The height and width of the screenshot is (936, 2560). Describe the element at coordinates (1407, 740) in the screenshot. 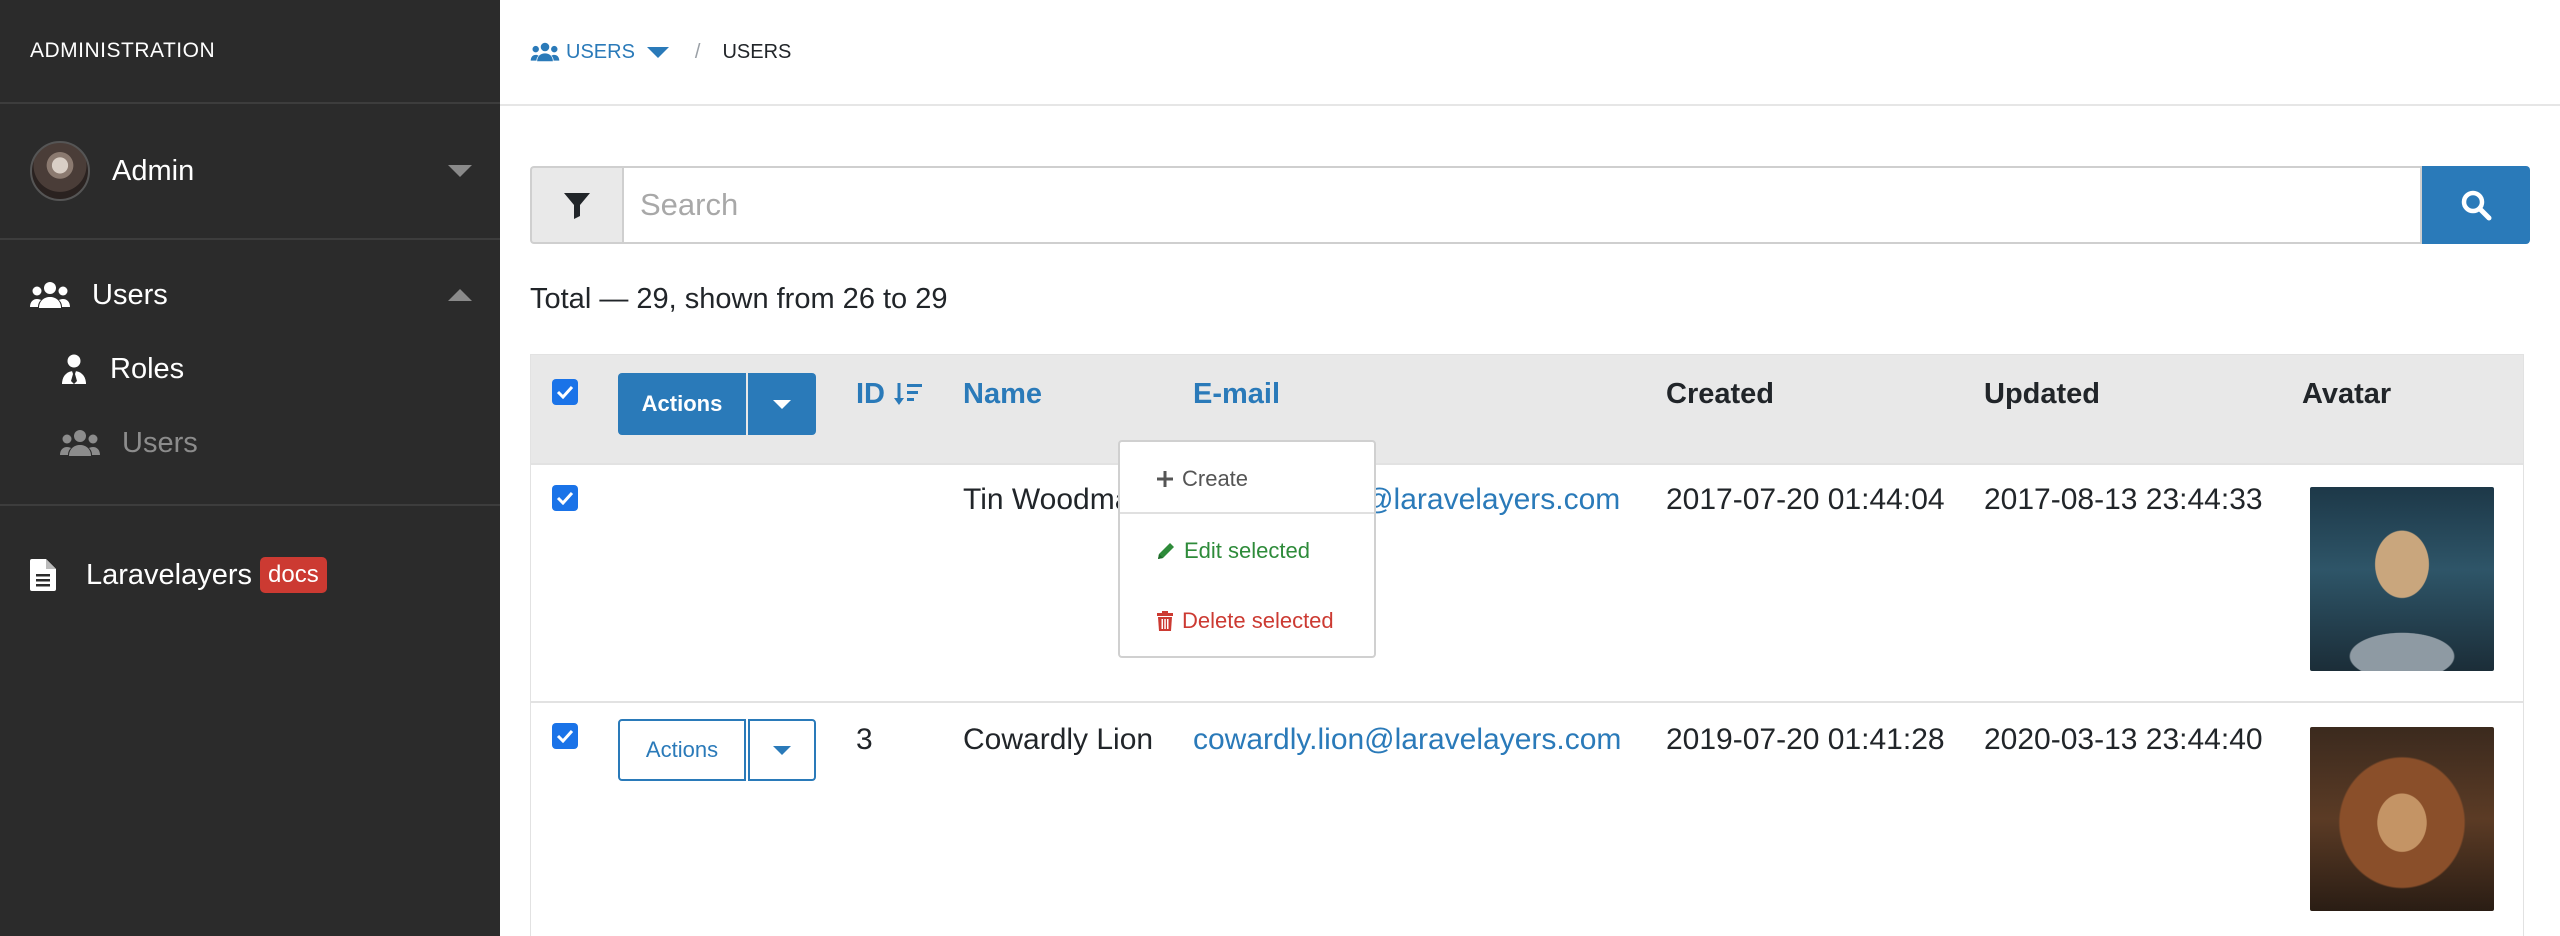

I see `row-email-link: cowardly.lion@laravelayers.com` at that location.